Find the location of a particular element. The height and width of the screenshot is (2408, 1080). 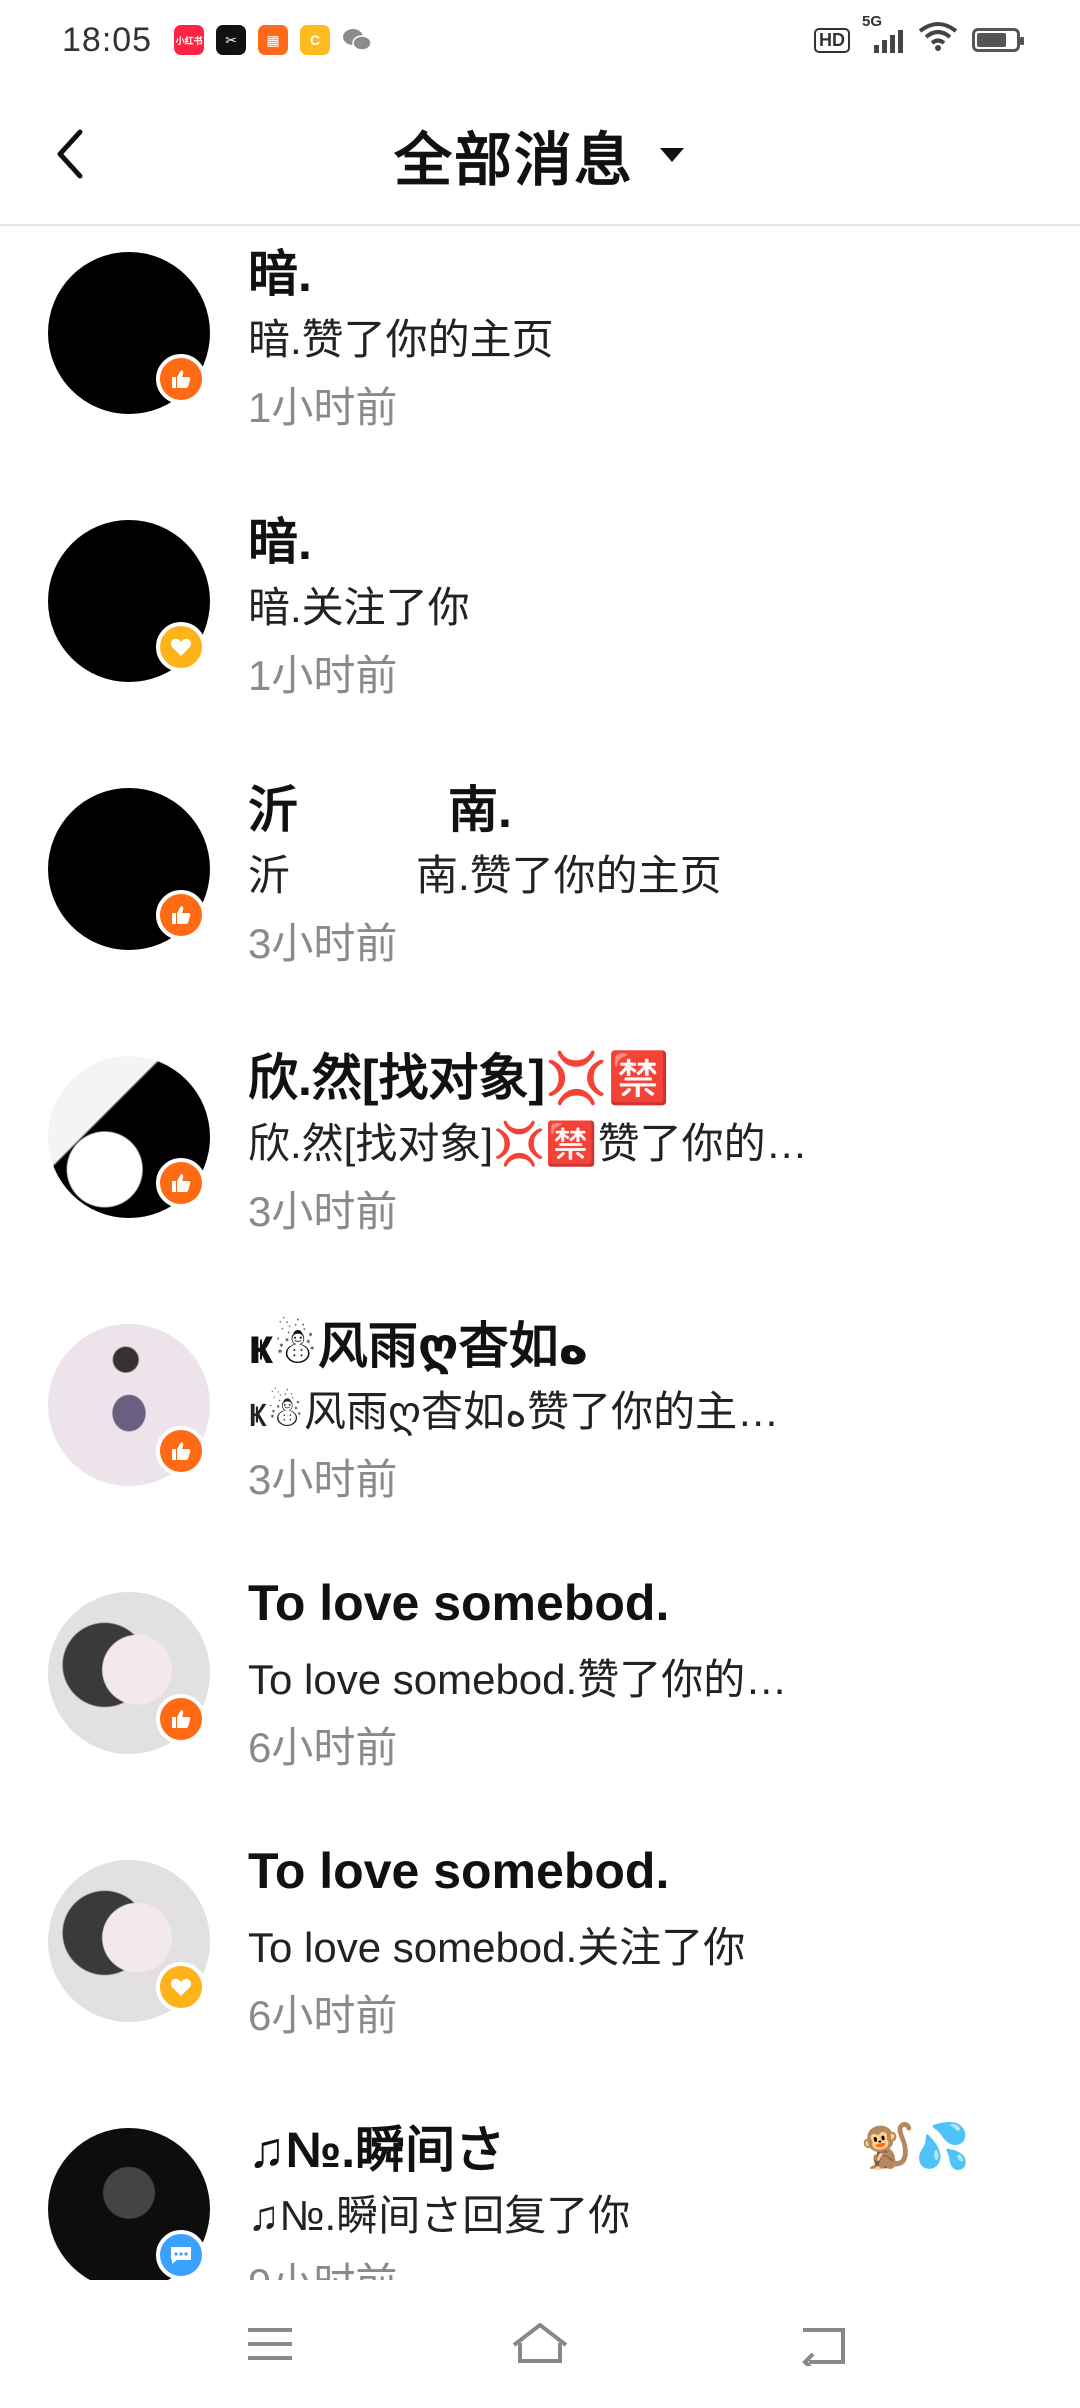

message-item: ♫№.瞬间さ ♫№.瞬间さ回复了你 9小时前 🐒💦 is located at coordinates (540, 2192).